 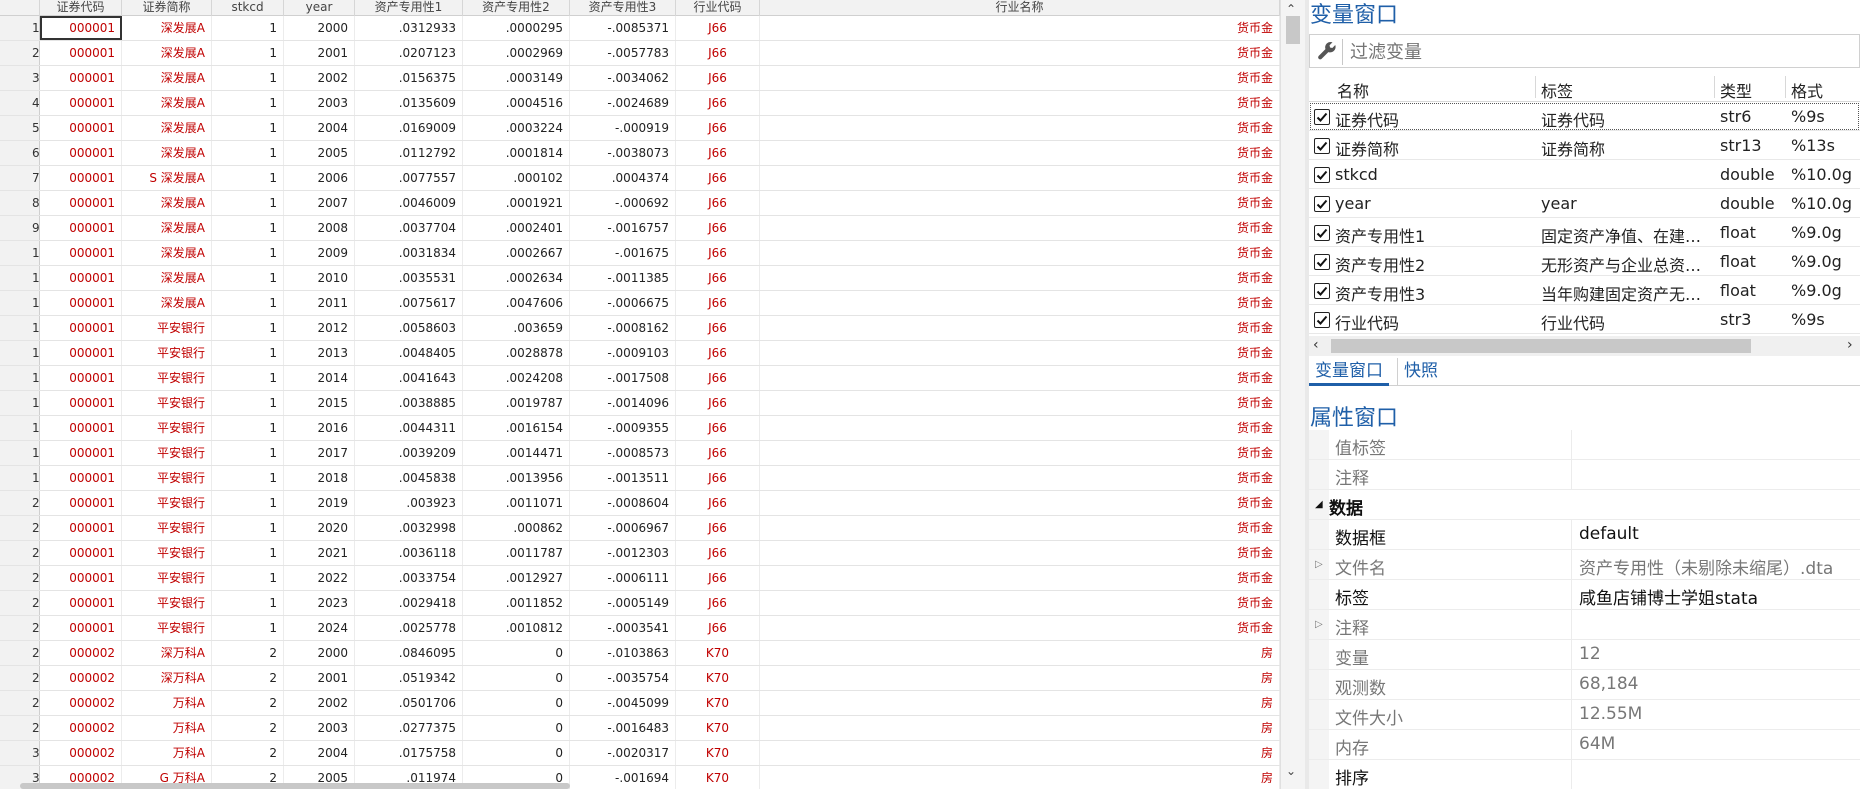 What do you see at coordinates (409, 603) in the screenshot?
I see `table-cell: .0029418` at bounding box center [409, 603].